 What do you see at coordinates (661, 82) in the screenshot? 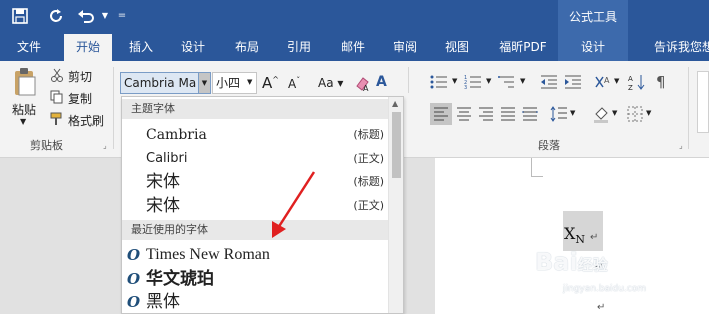
I see `show-formatting-marks-icon: ¶` at bounding box center [661, 82].